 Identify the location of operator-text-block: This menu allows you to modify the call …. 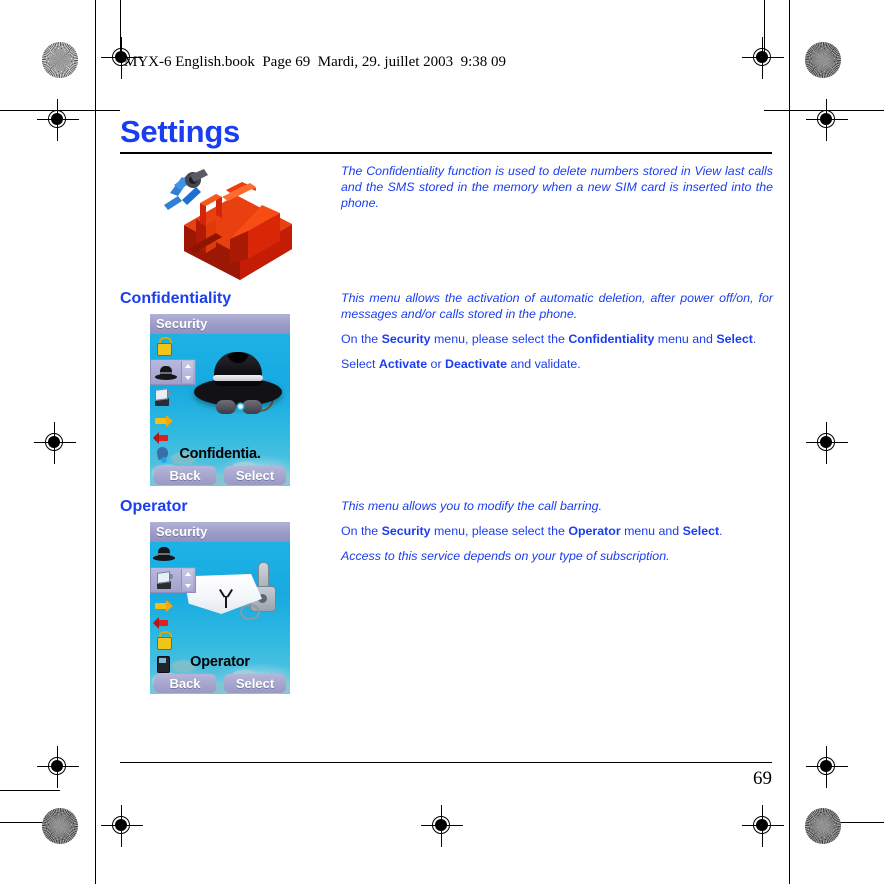
(557, 532).